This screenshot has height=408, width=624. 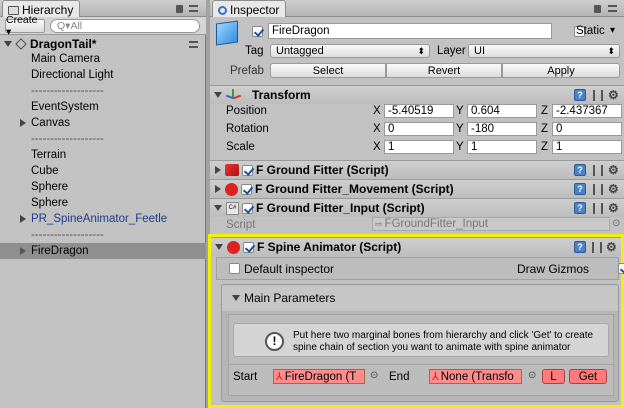 What do you see at coordinates (103, 171) in the screenshot?
I see `hierarchy-item: Cube` at bounding box center [103, 171].